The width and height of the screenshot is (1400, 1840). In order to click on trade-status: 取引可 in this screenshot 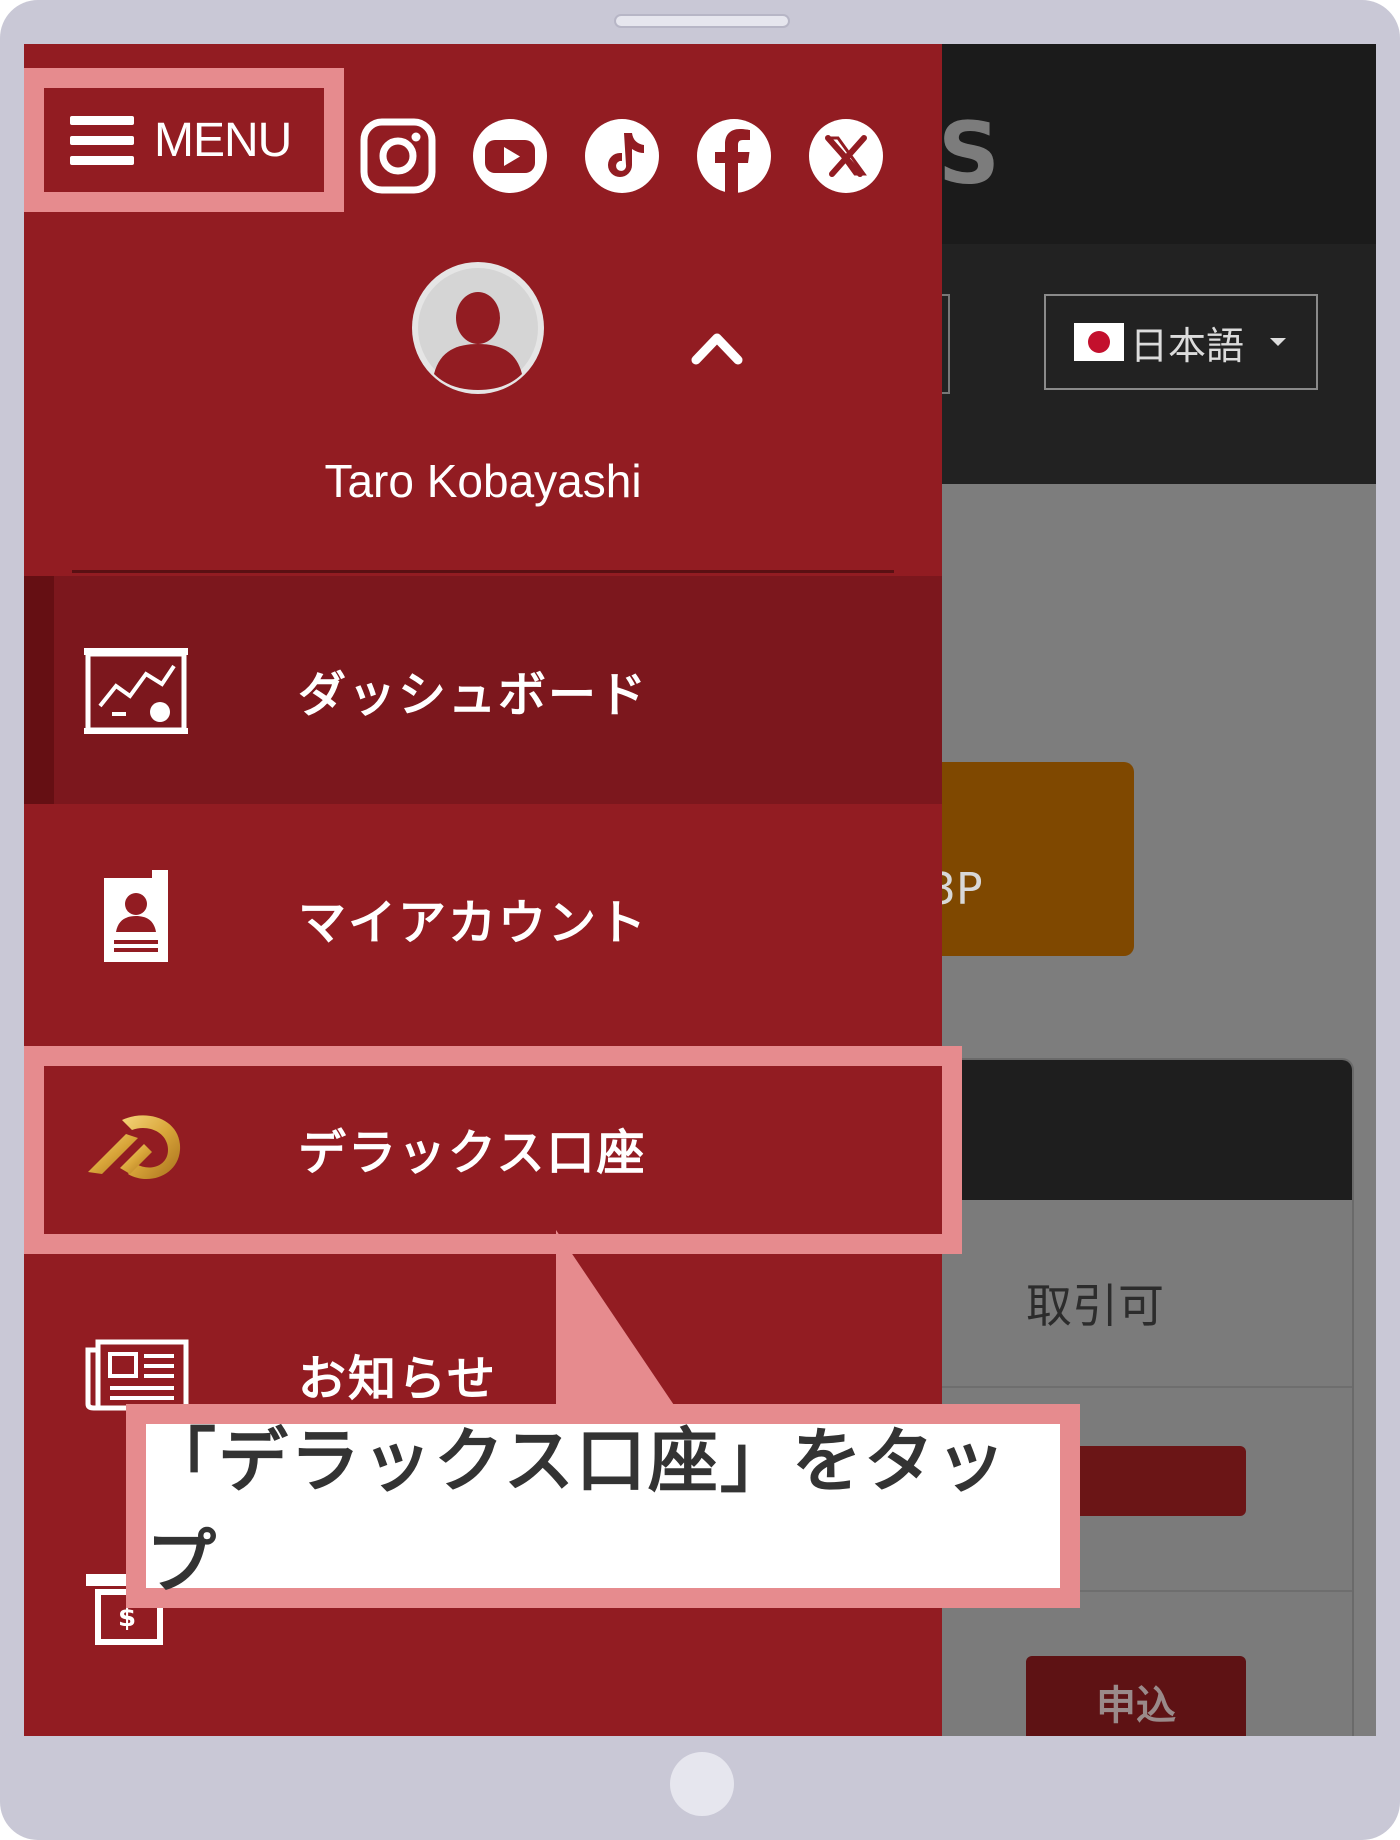, I will do `click(1095, 1306)`.